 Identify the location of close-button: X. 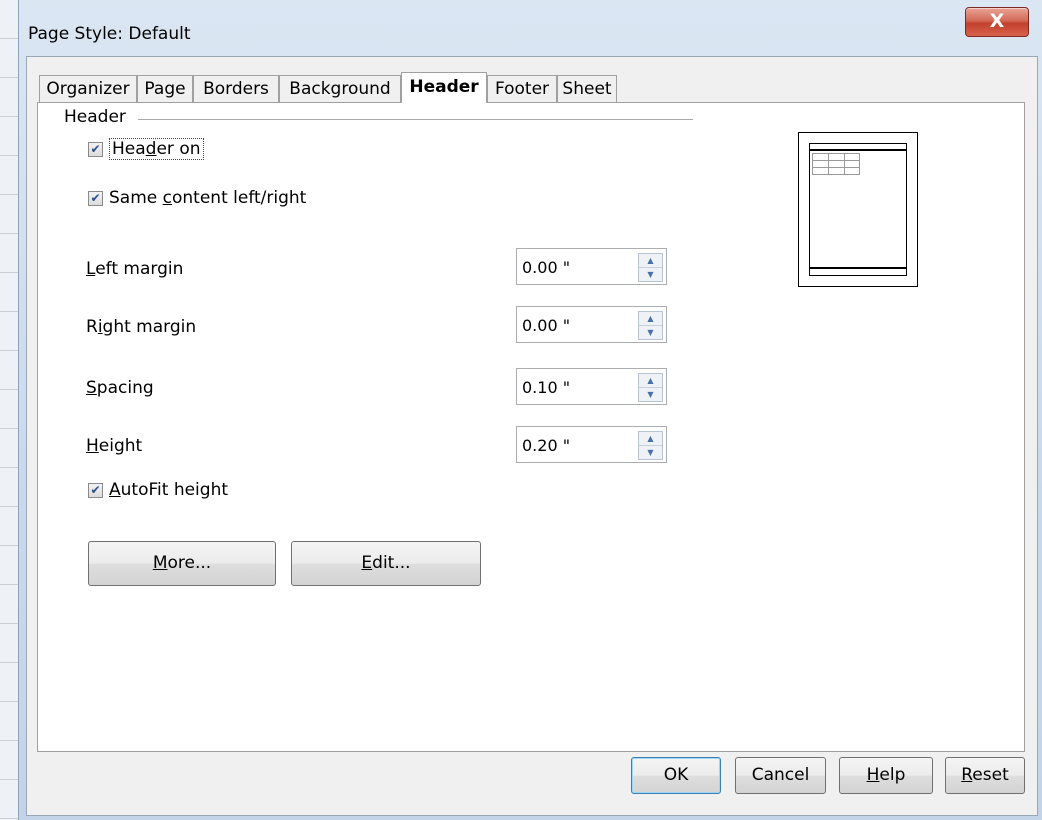
(997, 22).